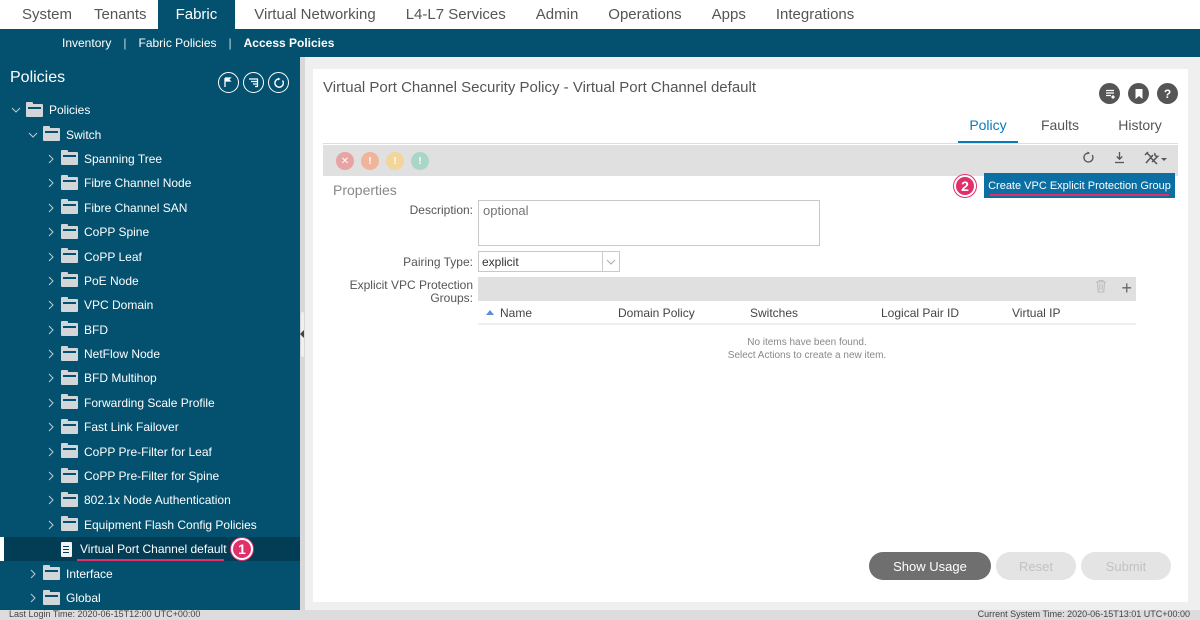  I want to click on menu-item-label: Create VPC Explicit Protection Group, so click(1079, 185).